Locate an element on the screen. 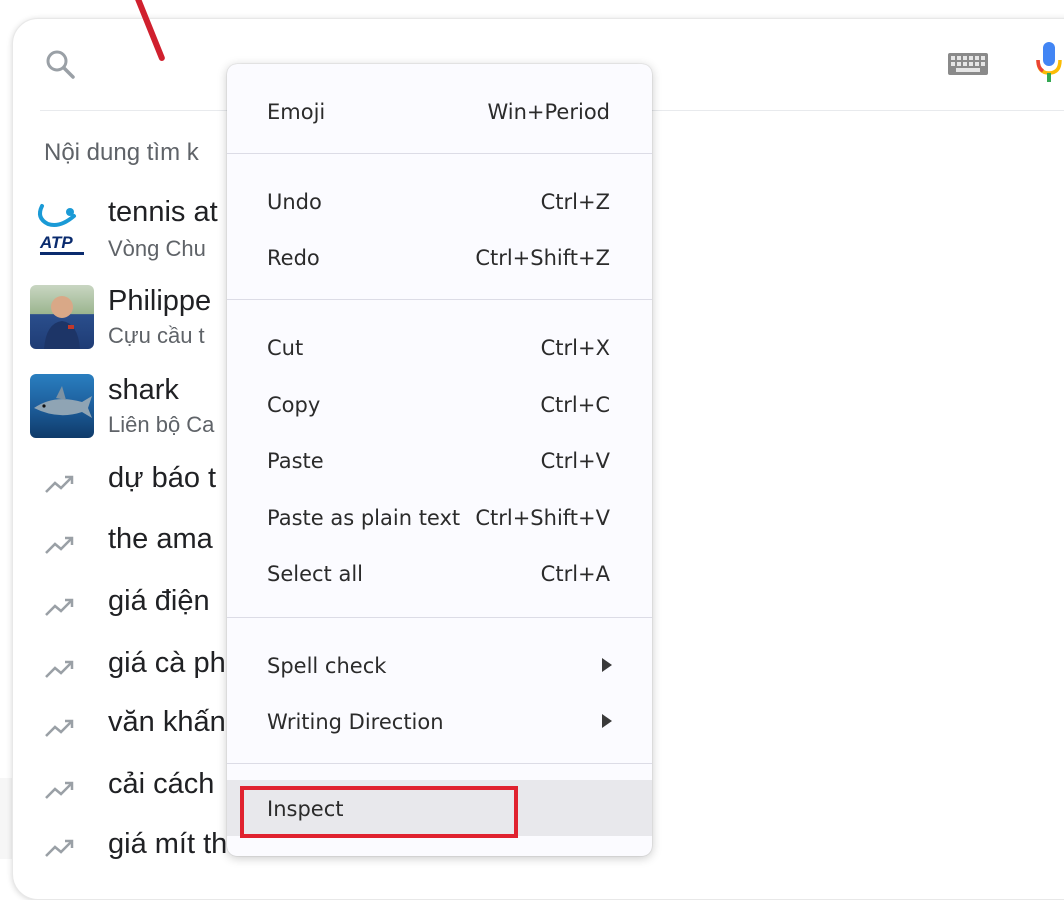  menu-item-label: Select all is located at coordinates (315, 574).